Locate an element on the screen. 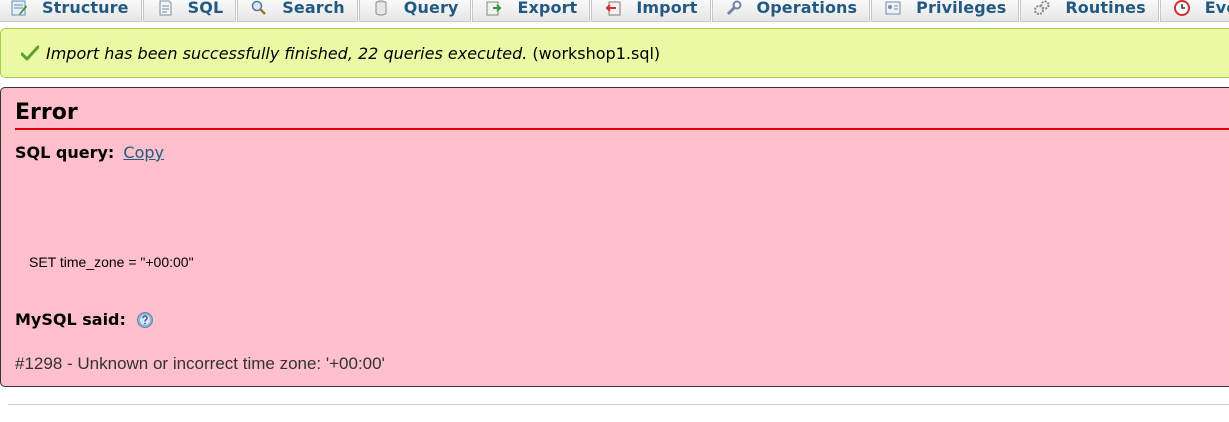 This screenshot has height=422, width=1229. checkmark-icon is located at coordinates (30, 53).